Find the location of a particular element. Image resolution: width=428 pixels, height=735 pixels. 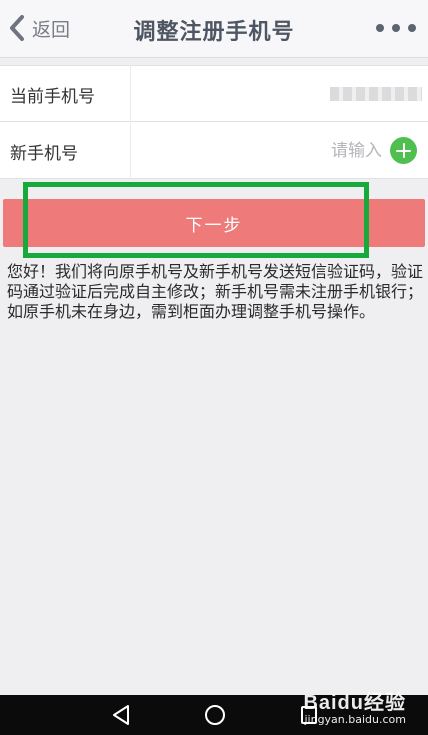

nav-recent-apps-icon is located at coordinates (309, 715).